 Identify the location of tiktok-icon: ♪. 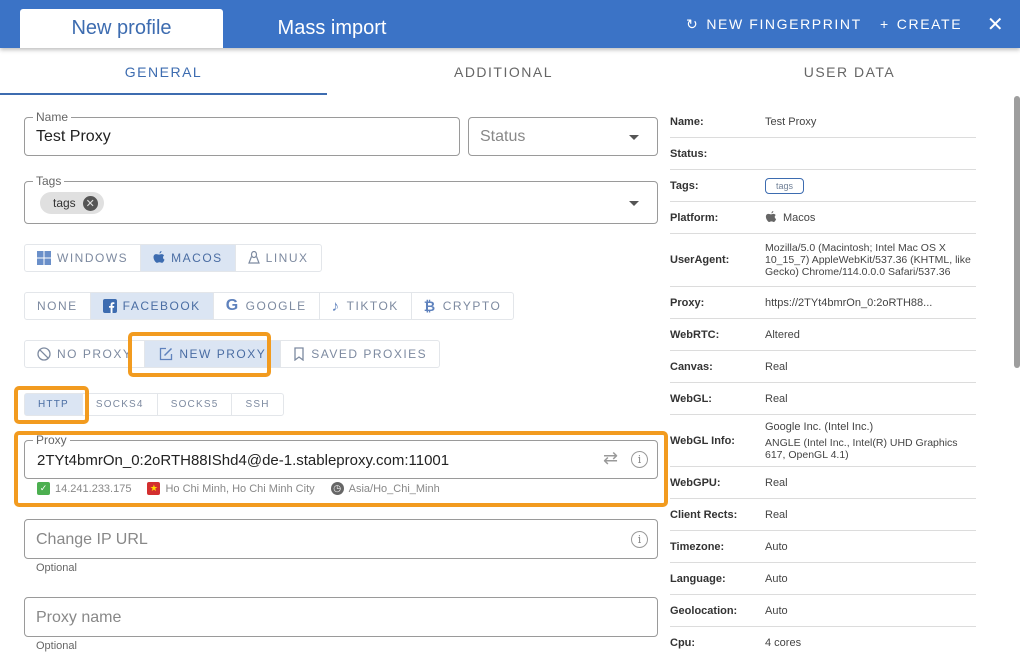
(336, 306).